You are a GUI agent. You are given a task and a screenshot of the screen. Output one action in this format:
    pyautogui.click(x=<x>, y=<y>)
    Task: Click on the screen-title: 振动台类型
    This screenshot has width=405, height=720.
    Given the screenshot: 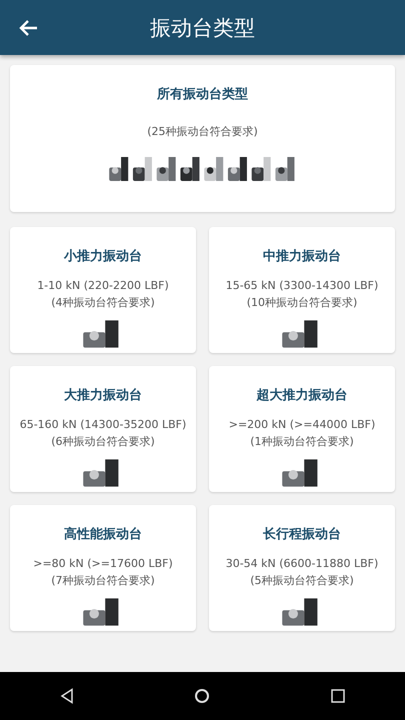 What is the action you would take?
    pyautogui.click(x=202, y=28)
    